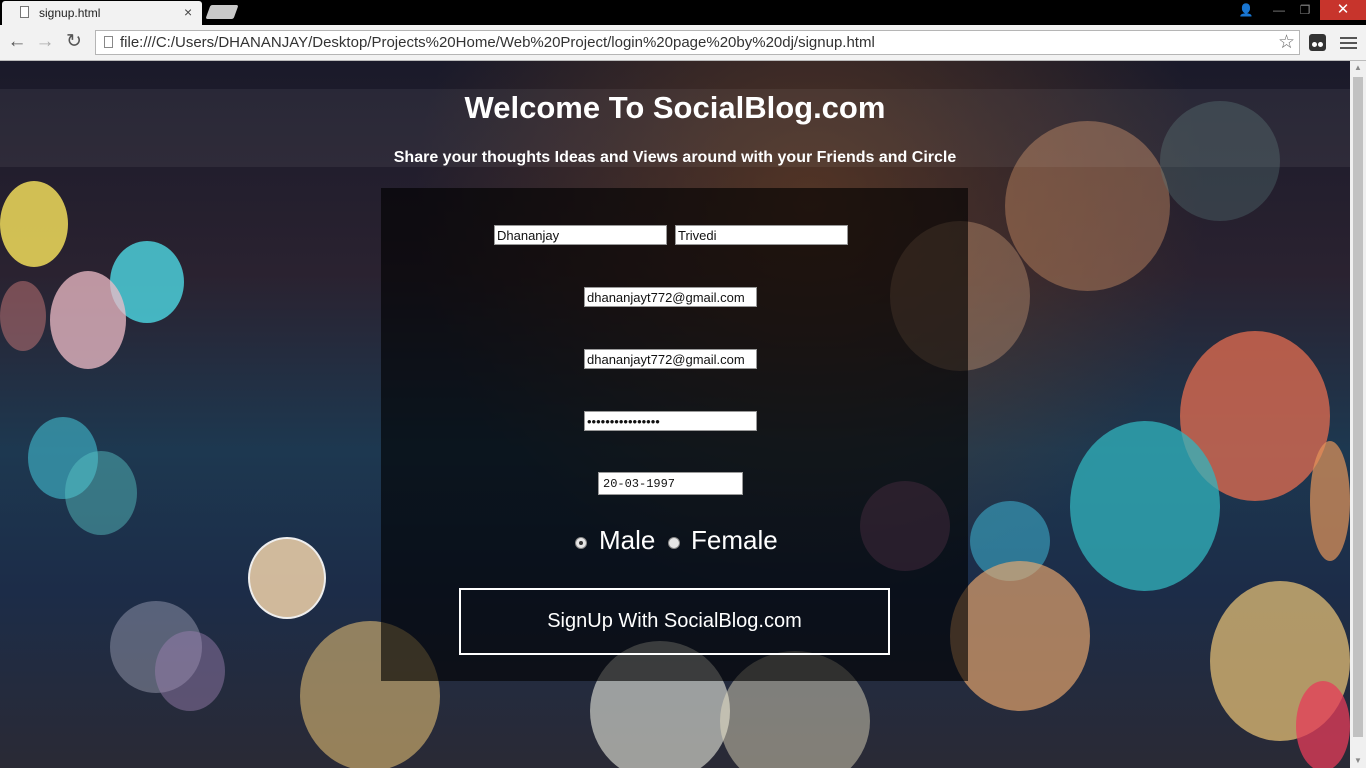 The height and width of the screenshot is (768, 1366). I want to click on back-button: ←, so click(17, 42).